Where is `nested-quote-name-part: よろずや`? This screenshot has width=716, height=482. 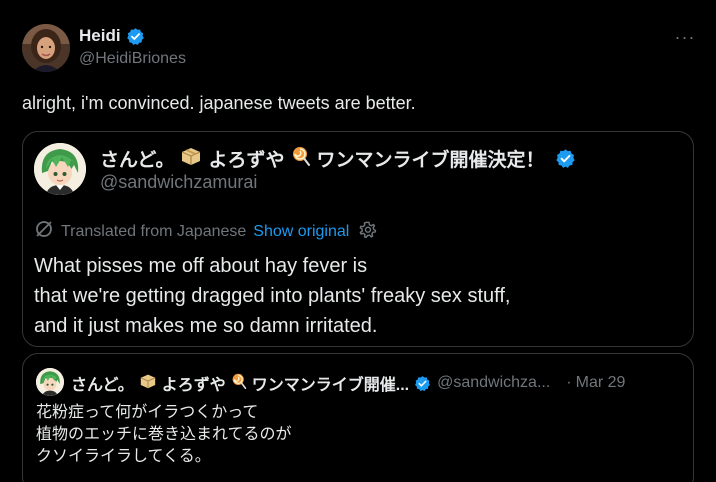 nested-quote-name-part: よろずや is located at coordinates (193, 385).